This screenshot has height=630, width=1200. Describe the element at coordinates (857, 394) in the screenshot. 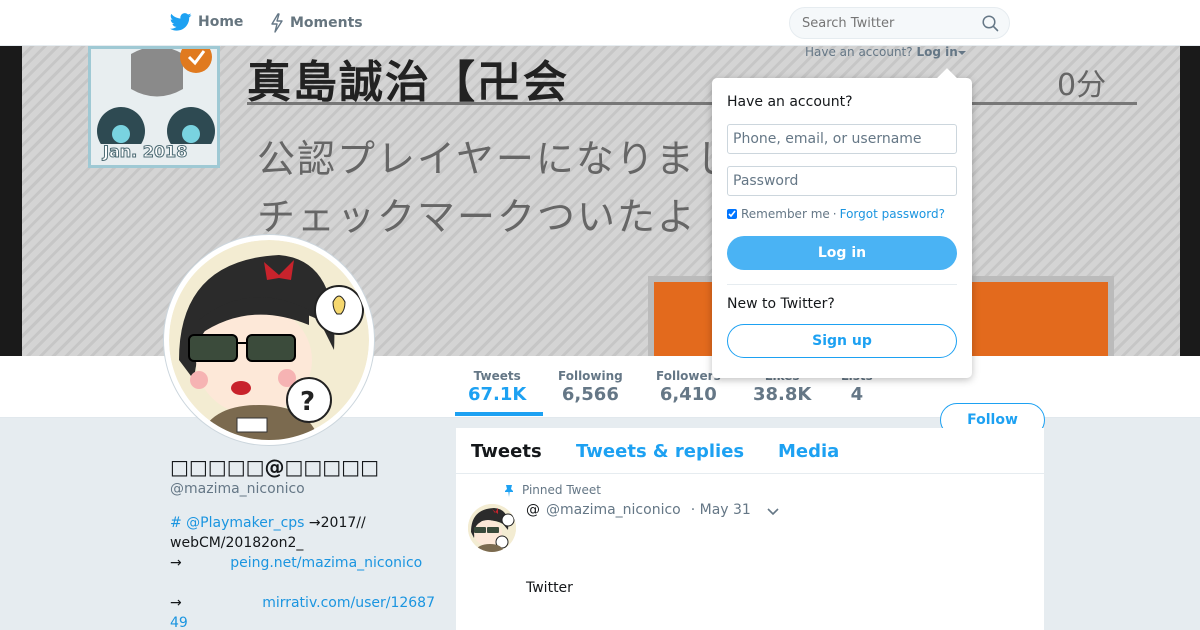

I see `stat-lists-value: 4` at that location.